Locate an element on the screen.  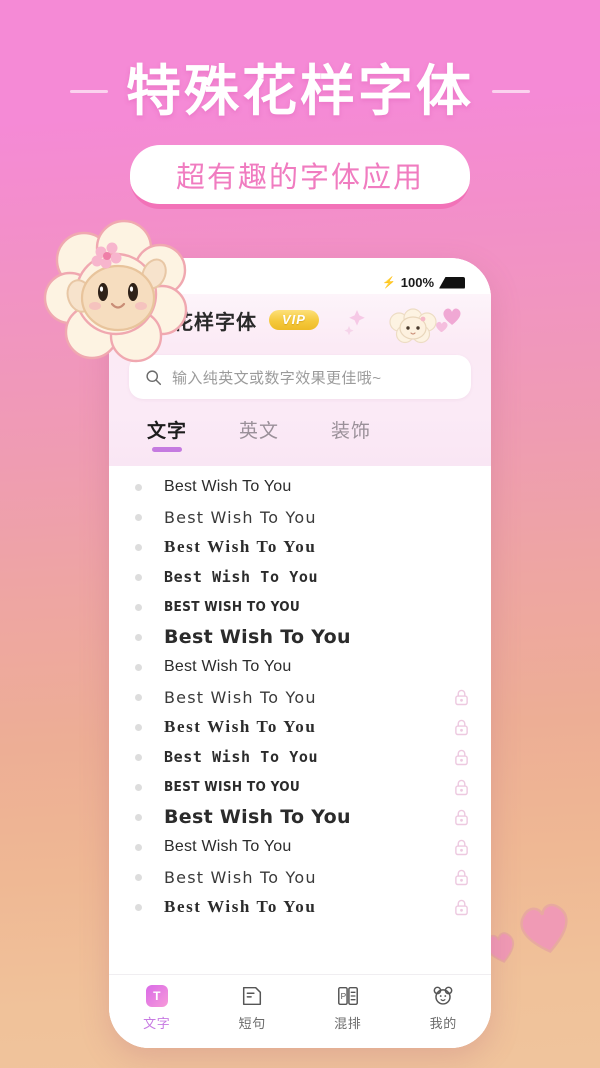
sheep-mascot-icon is located at coordinates (115, 291).